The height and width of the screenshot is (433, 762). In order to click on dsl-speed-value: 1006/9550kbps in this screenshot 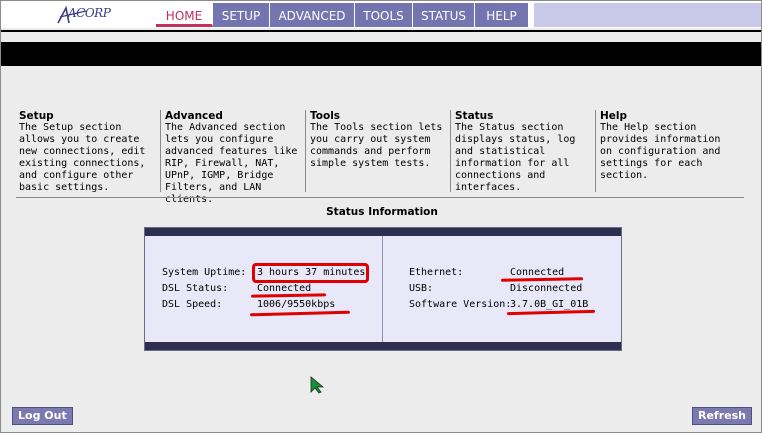, I will do `click(296, 304)`.